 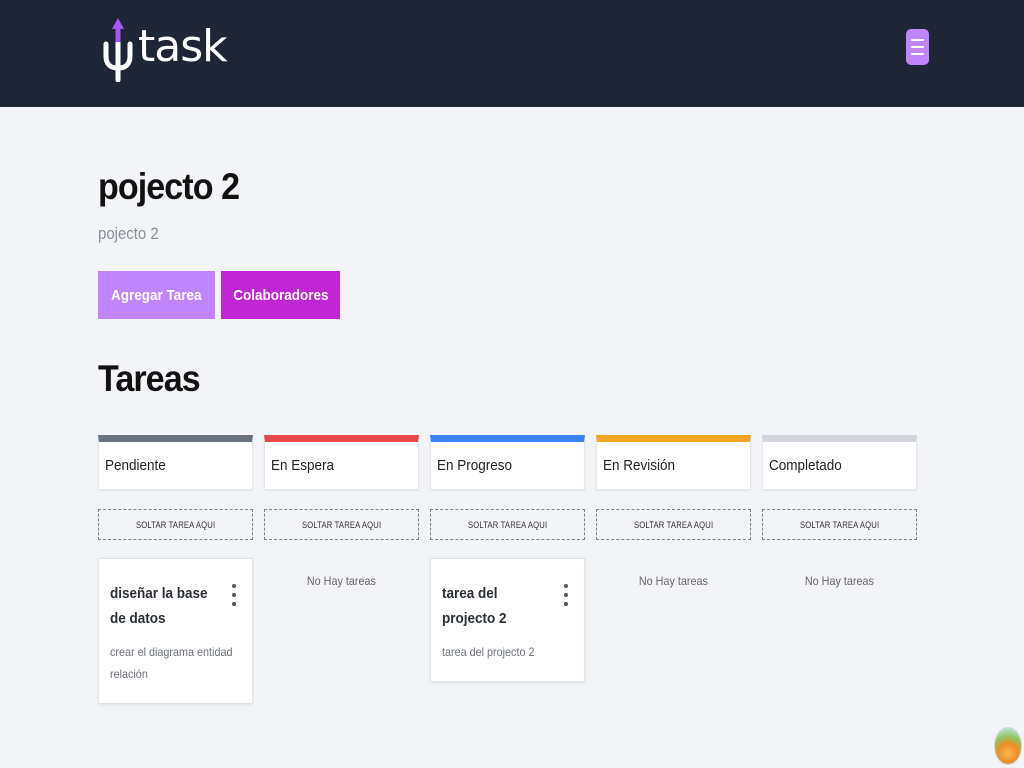 What do you see at coordinates (488, 652) in the screenshot?
I see `task-description: tarea del projecto 2` at bounding box center [488, 652].